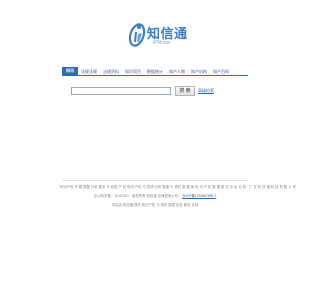  Describe the element at coordinates (111, 71) in the screenshot. I see `nav-item-regulation-materials: 法规资料` at that location.